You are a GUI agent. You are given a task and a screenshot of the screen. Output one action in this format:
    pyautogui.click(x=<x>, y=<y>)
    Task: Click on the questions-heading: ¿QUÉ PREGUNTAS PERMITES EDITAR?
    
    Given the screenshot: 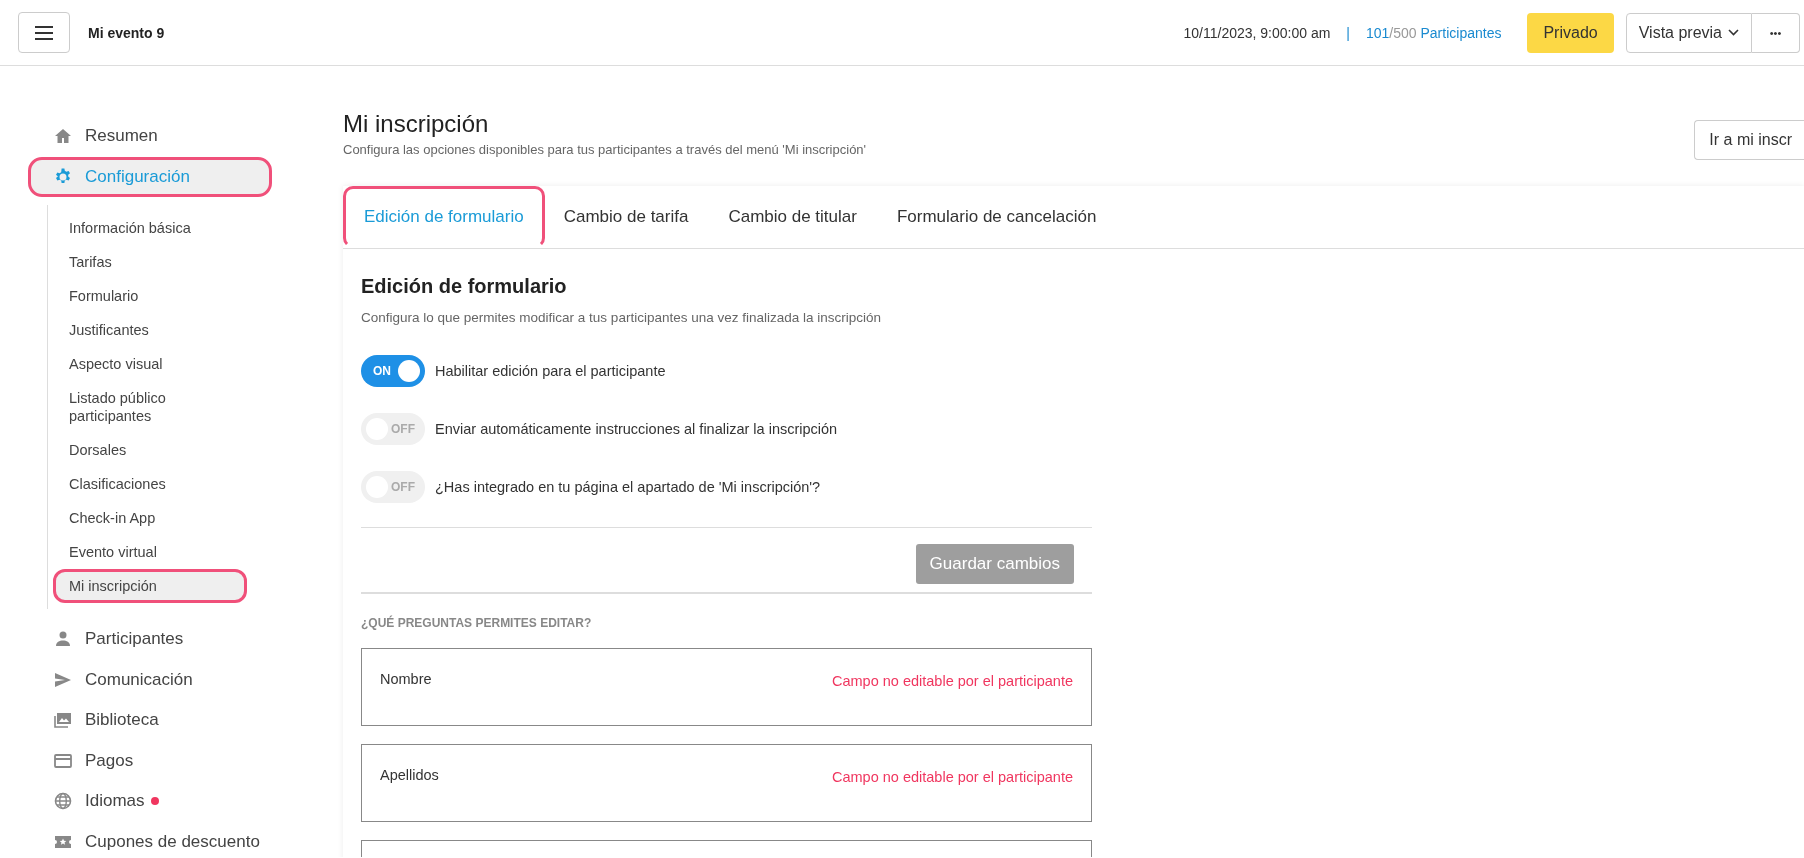 What is the action you would take?
    pyautogui.click(x=477, y=623)
    